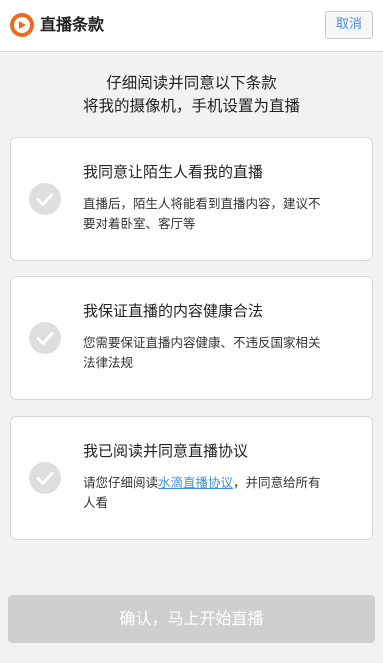 The height and width of the screenshot is (663, 383). Describe the element at coordinates (173, 311) in the screenshot. I see `term-title: 我保证直播的内容健康合法` at that location.